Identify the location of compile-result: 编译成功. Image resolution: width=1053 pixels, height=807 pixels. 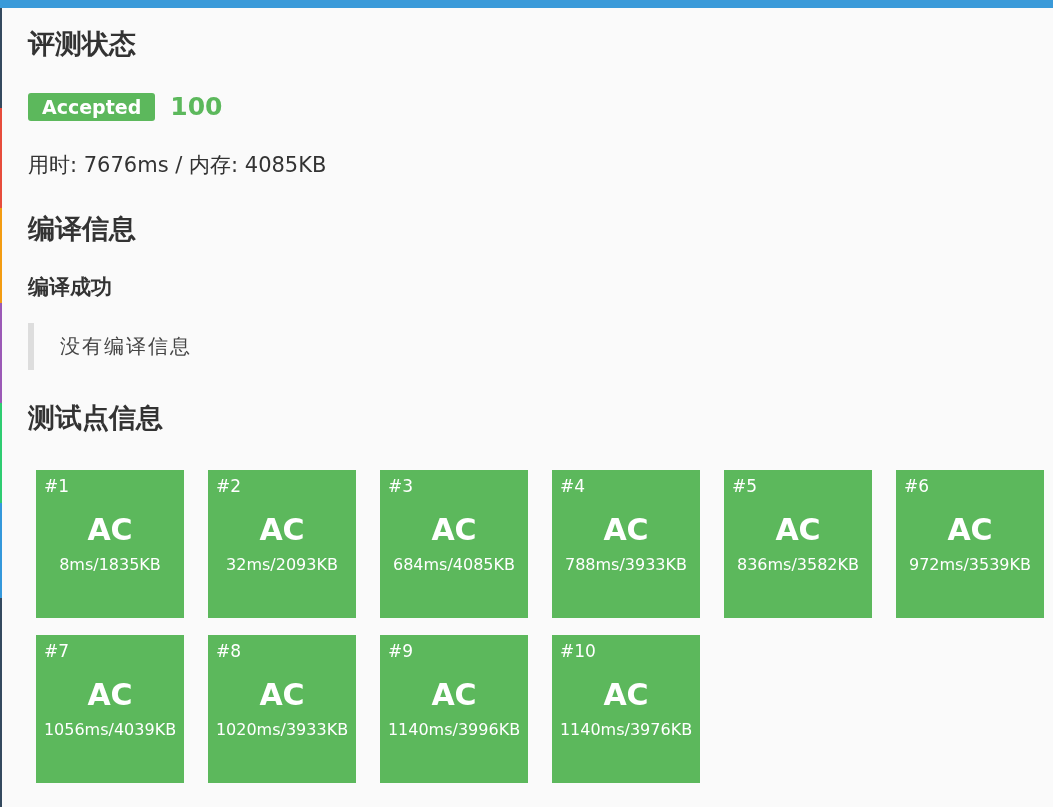
(70, 287).